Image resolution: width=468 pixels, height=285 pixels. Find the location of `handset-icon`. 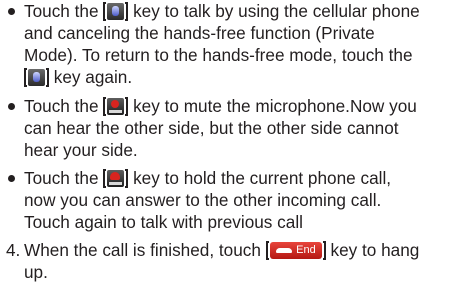

handset-icon is located at coordinates (283, 250).